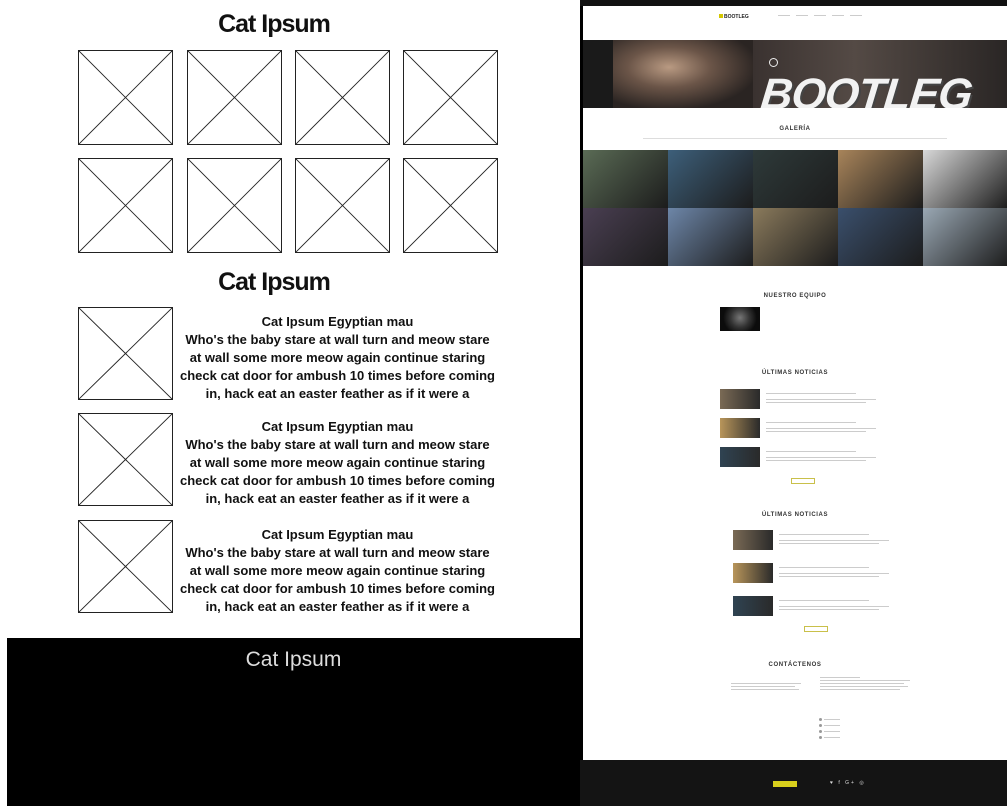 This screenshot has height=806, width=1007. Describe the element at coordinates (721, 16) in the screenshot. I see `logo-mark-icon` at that location.